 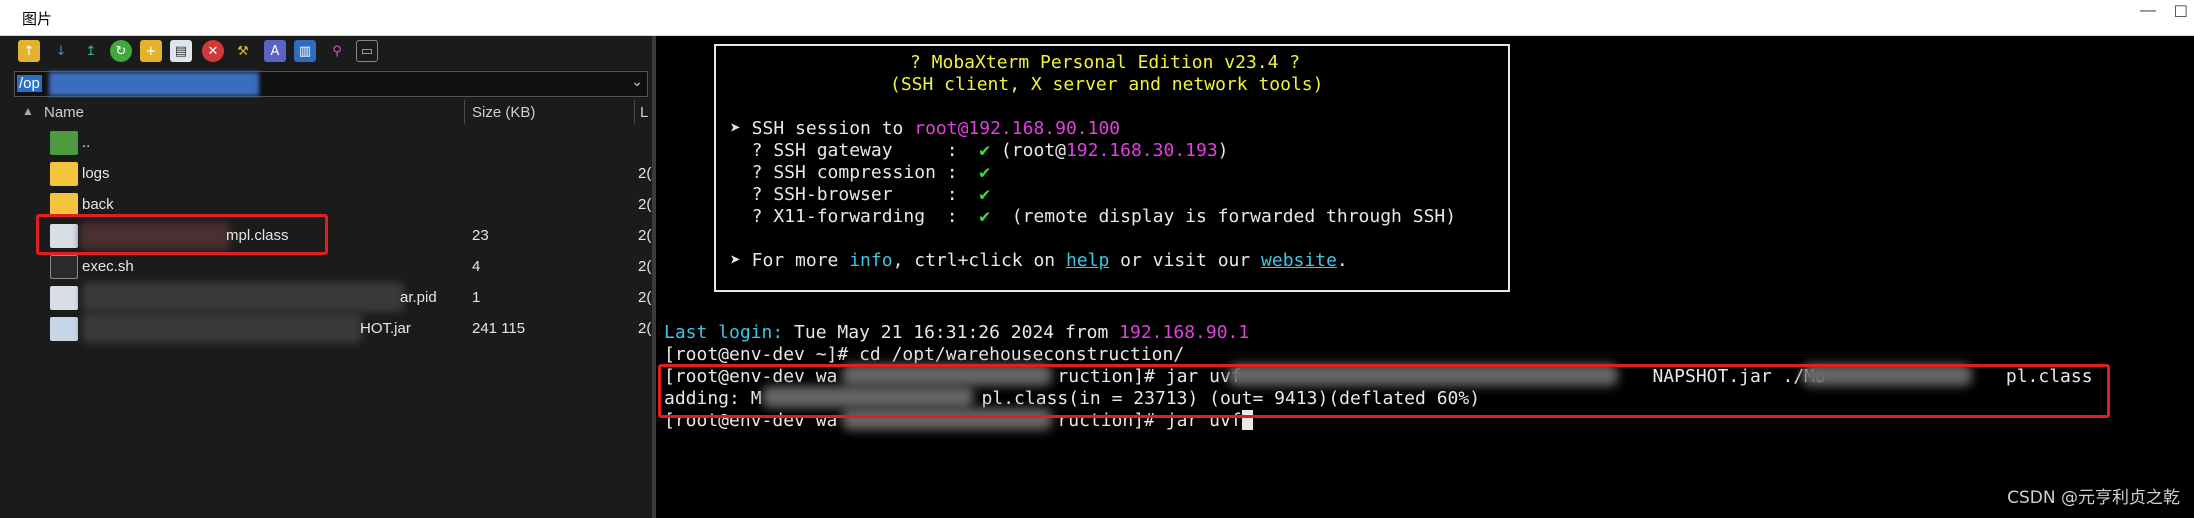 What do you see at coordinates (790, 260) in the screenshot?
I see `info-prefix: ➤ For more` at bounding box center [790, 260].